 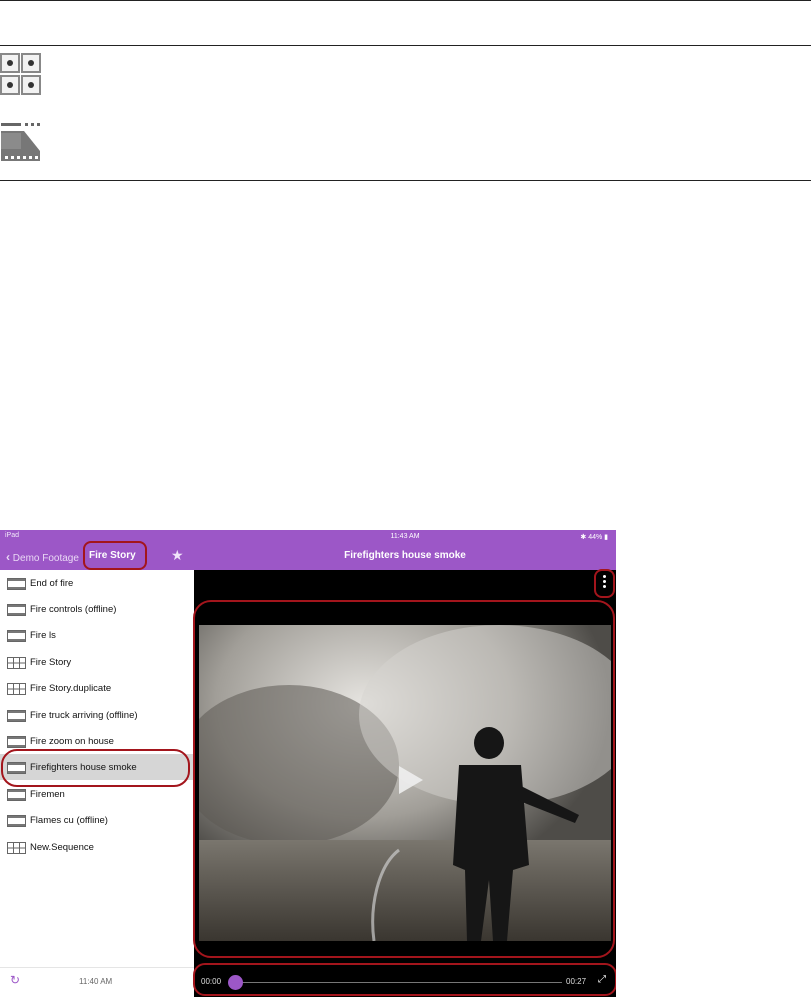 What do you see at coordinates (69, 820) in the screenshot?
I see `list-item-label: Flames cu (offline)` at bounding box center [69, 820].